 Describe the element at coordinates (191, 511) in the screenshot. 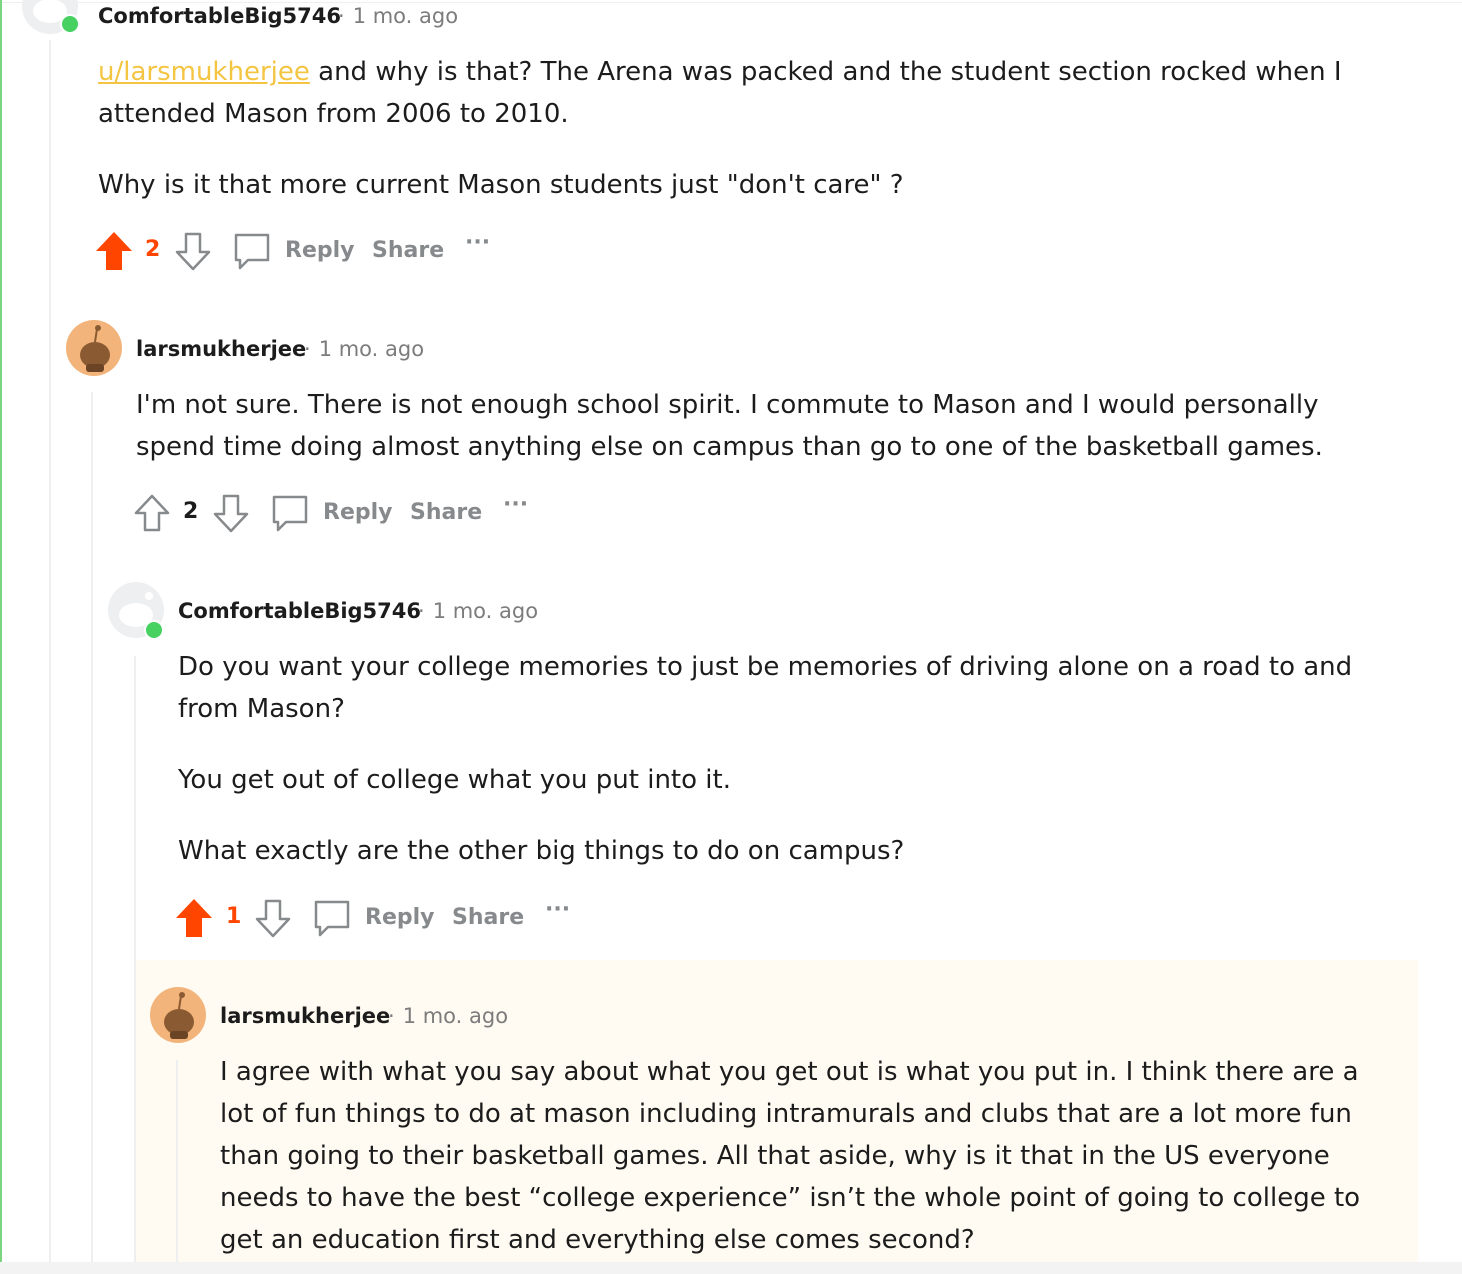

I see `comment-2-score: 2` at that location.